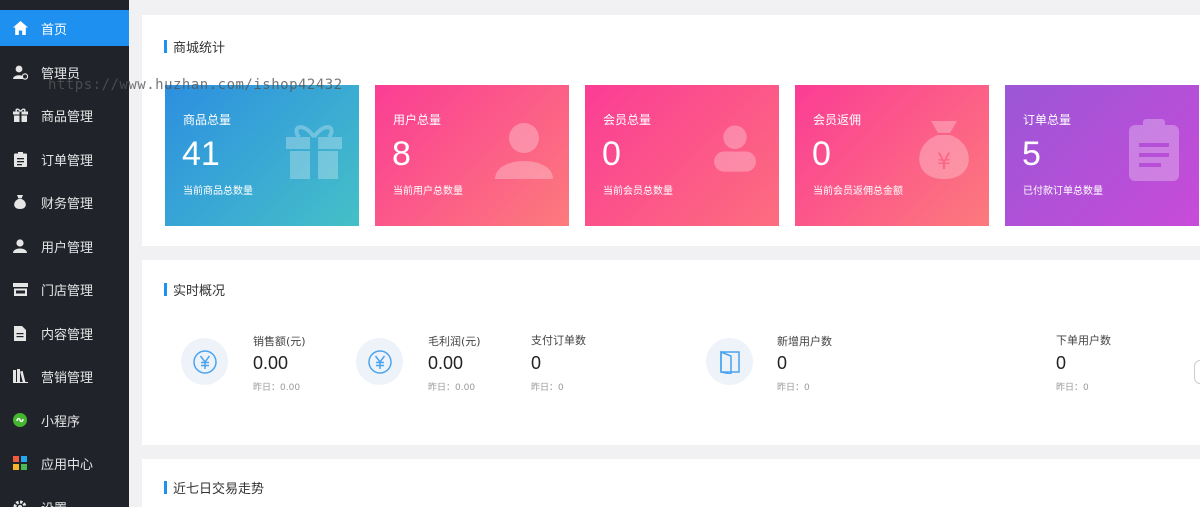 The image size is (1200, 507). Describe the element at coordinates (671, 2) in the screenshot. I see `top-spacer` at that location.